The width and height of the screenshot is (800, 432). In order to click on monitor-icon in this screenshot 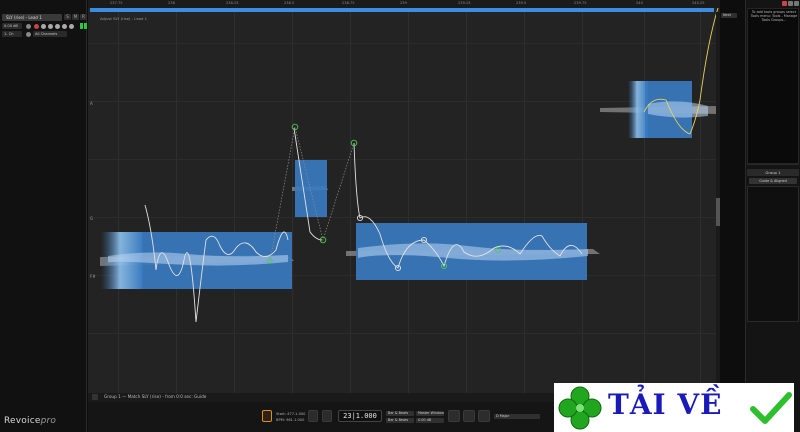, I will do `click(28, 34)`.